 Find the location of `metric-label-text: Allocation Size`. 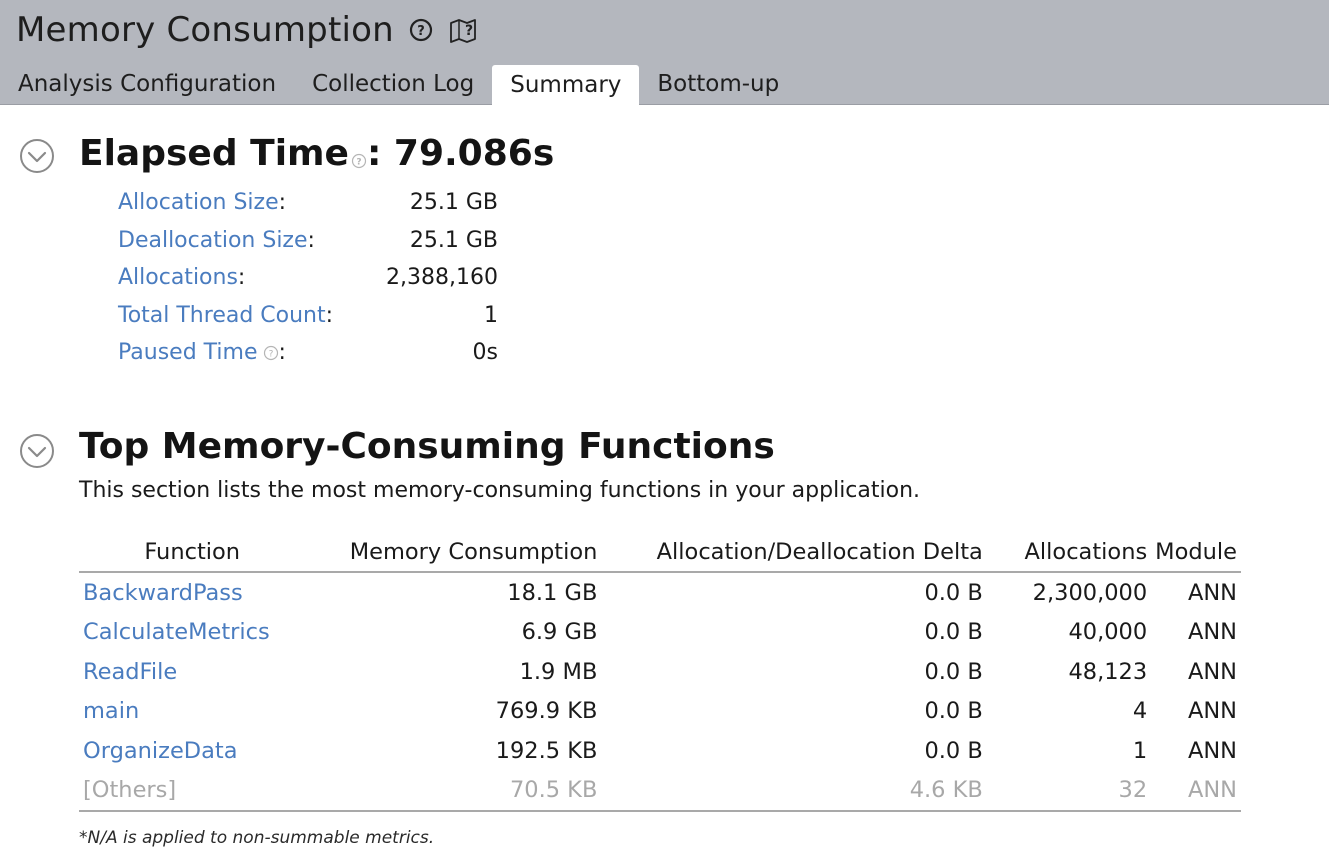

metric-label-text: Allocation Size is located at coordinates (198, 202).